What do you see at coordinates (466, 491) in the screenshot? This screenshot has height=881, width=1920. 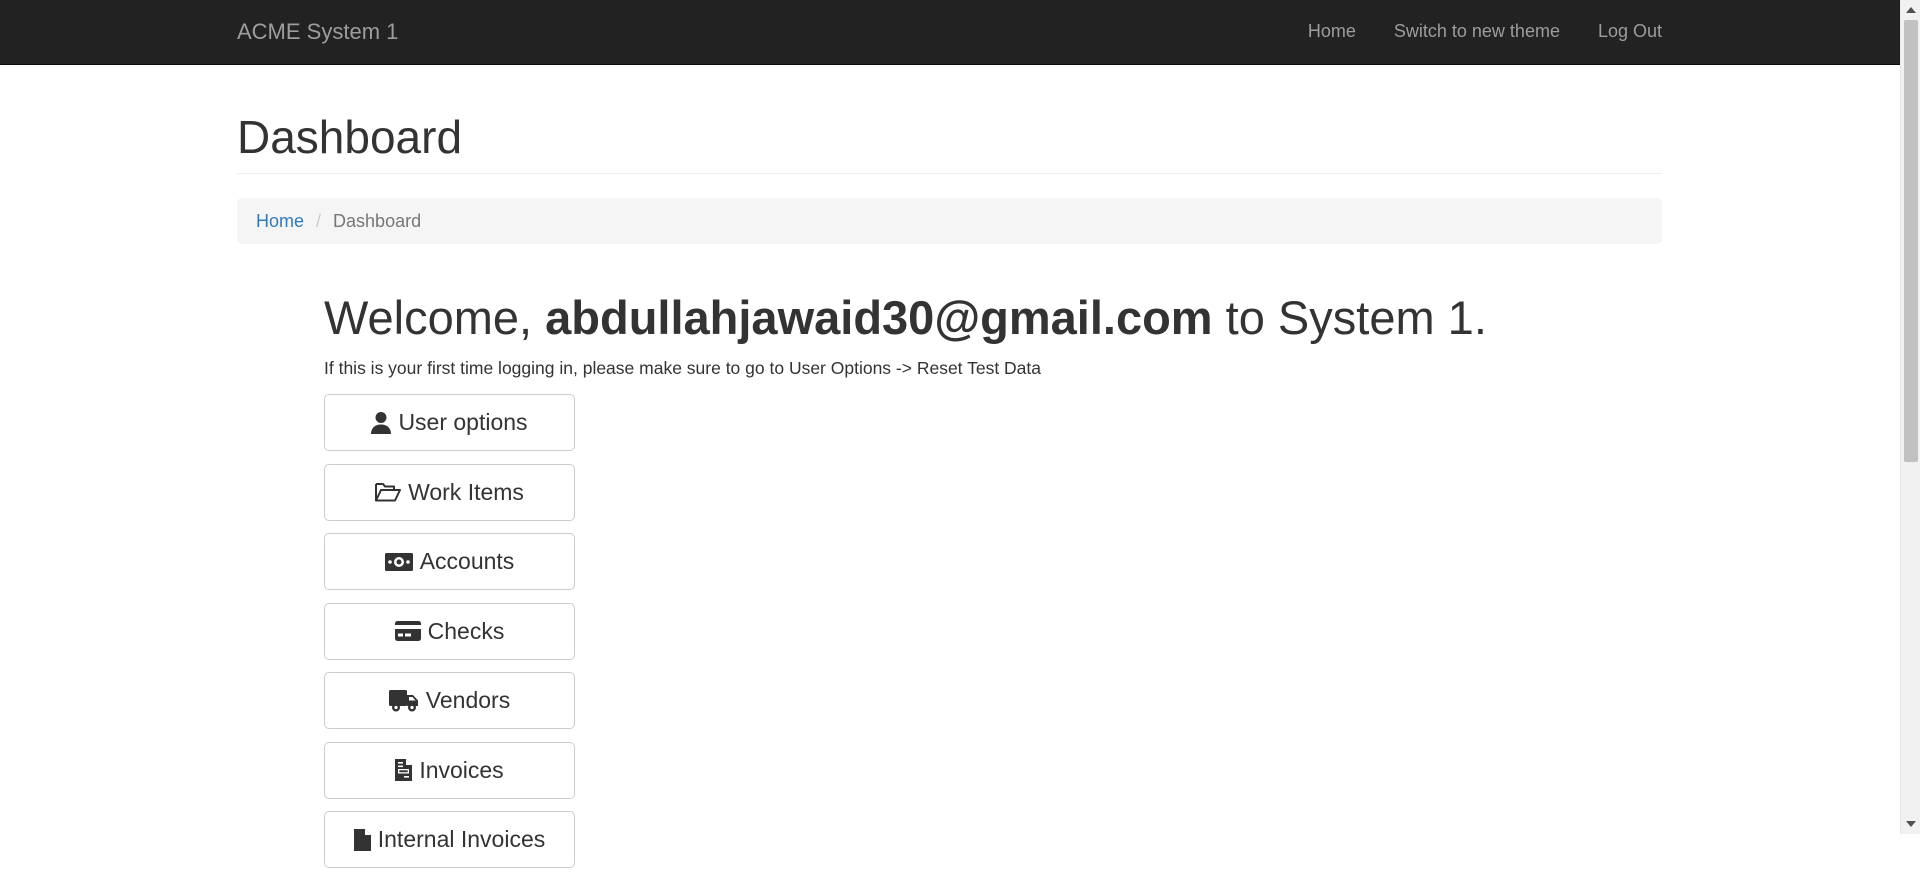 I see `work-items-label: Work Items` at bounding box center [466, 491].